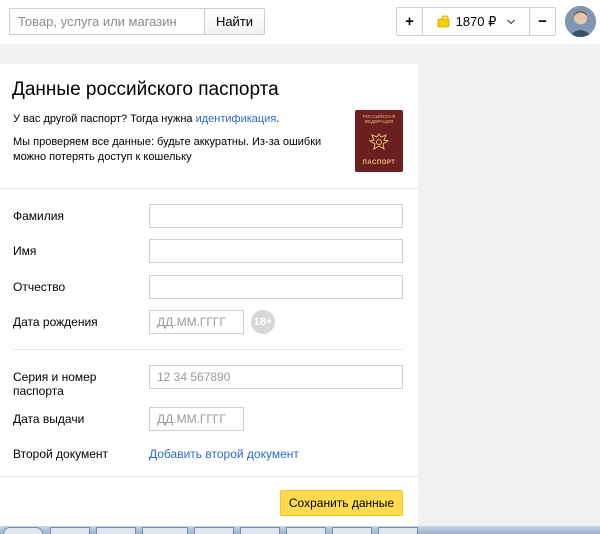 Image resolution: width=600 pixels, height=534 pixels. Describe the element at coordinates (379, 119) in the screenshot. I see `passport-country-text: РОССИЙСКАЯ ФЕДЕРАЦИЯ` at that location.